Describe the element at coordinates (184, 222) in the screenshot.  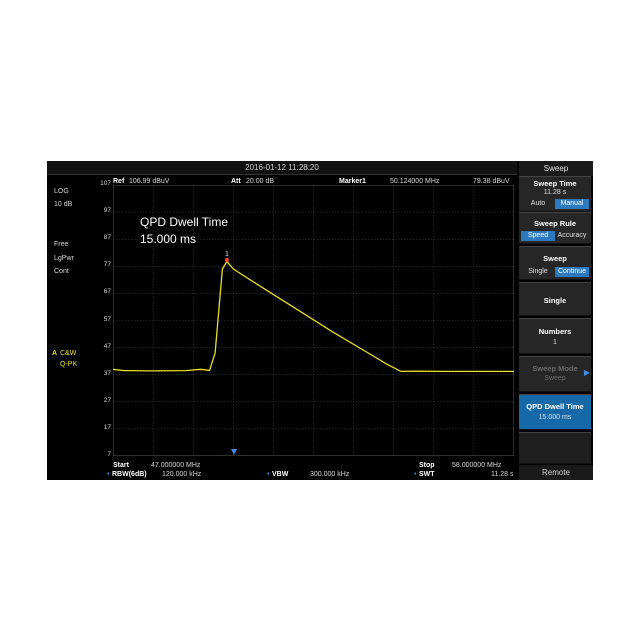
I see `annotation-title: QPD Dwell Time` at that location.